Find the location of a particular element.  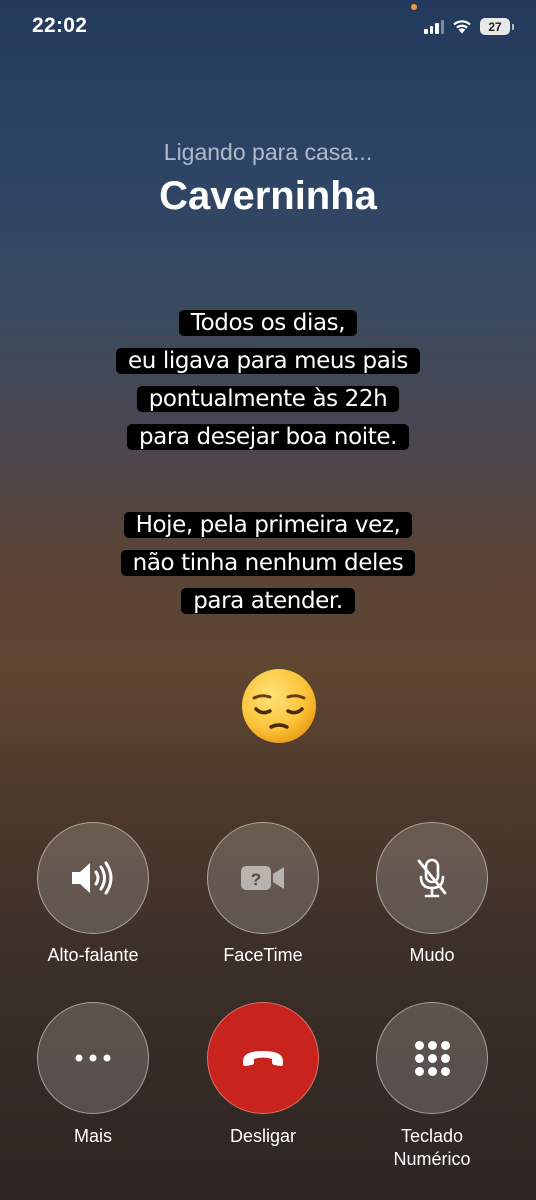

speaker-icon is located at coordinates (92, 878).